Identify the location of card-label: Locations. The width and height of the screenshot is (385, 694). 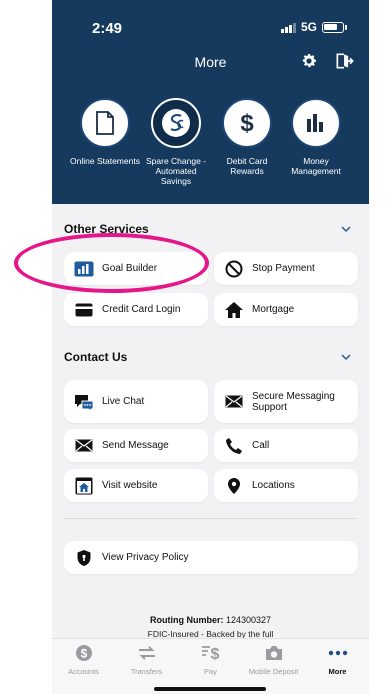
(273, 485).